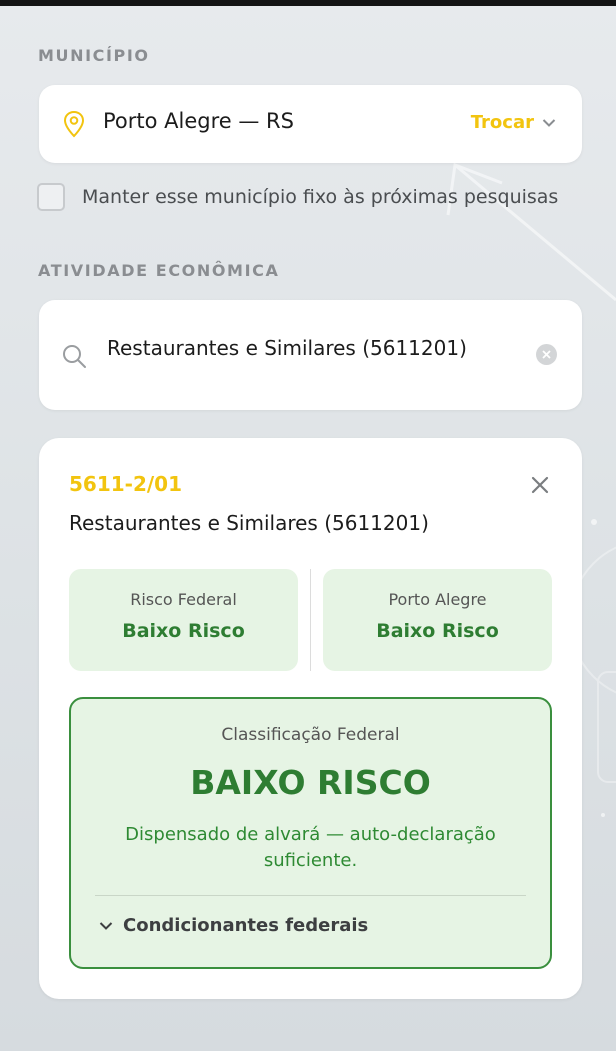  I want to click on clear-icon, so click(546, 354).